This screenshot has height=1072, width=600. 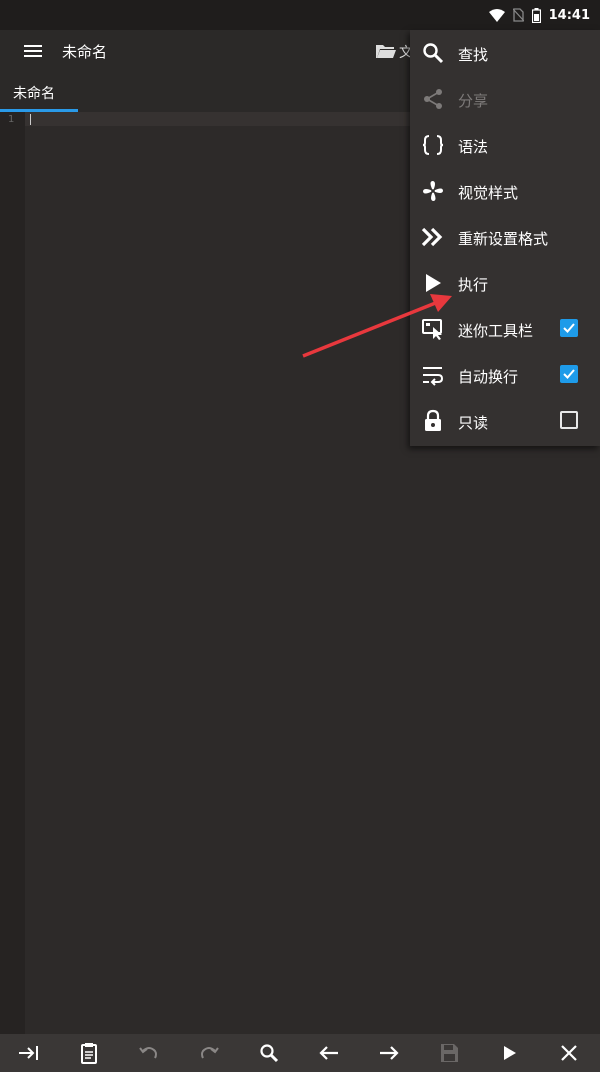 I want to click on menu-item-label: 重新设置格式, so click(x=503, y=239).